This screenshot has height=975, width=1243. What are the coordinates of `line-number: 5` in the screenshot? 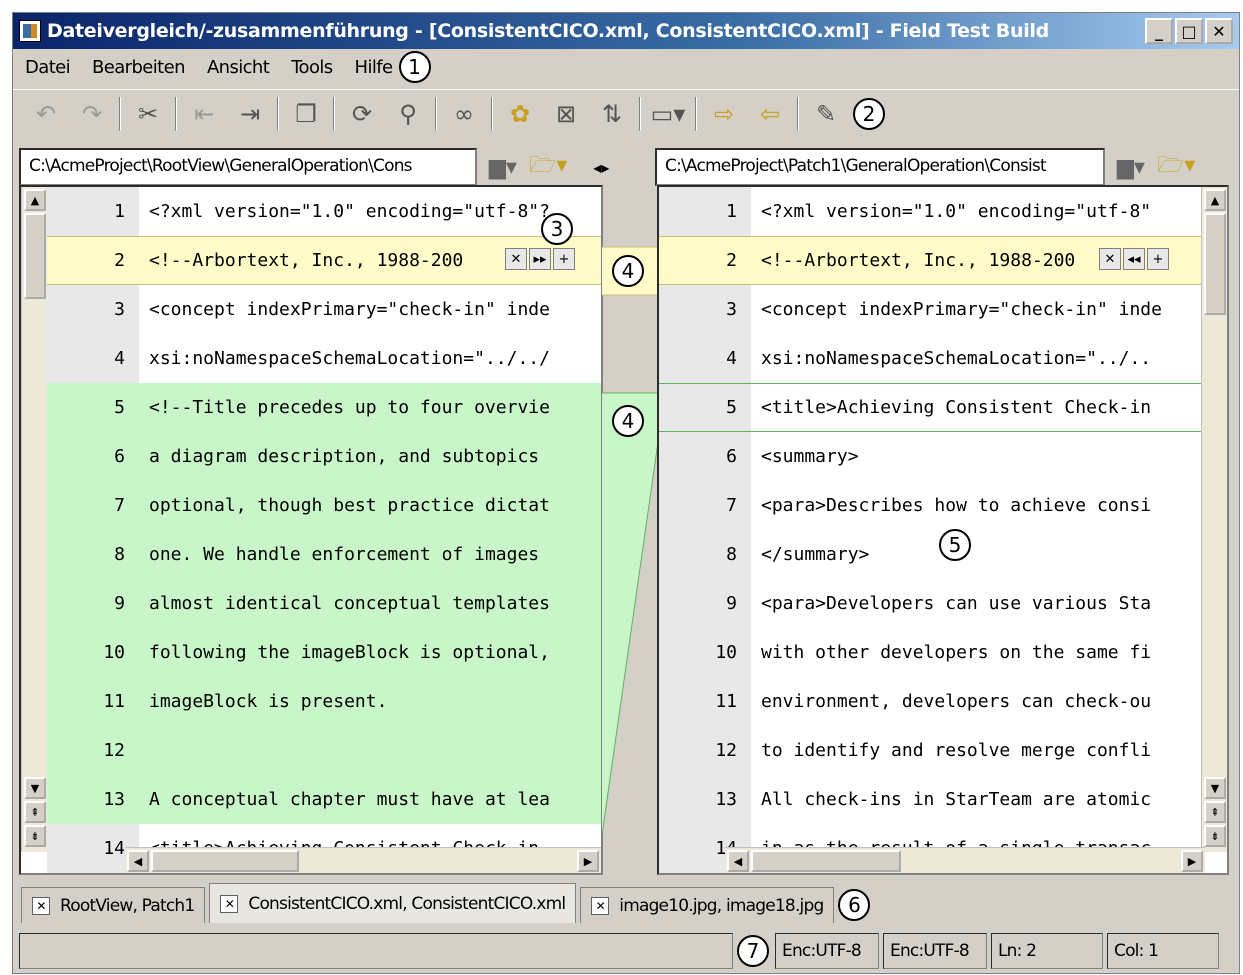 It's located at (705, 407).